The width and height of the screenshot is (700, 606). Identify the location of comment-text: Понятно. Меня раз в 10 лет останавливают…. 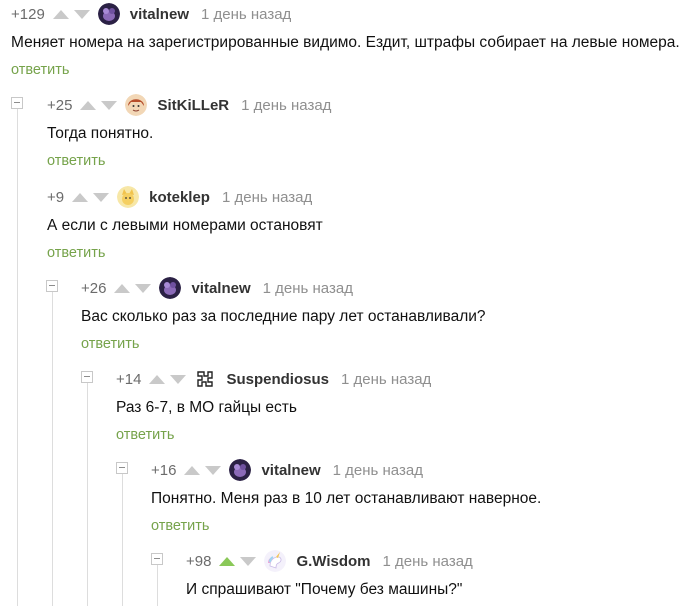
(346, 498).